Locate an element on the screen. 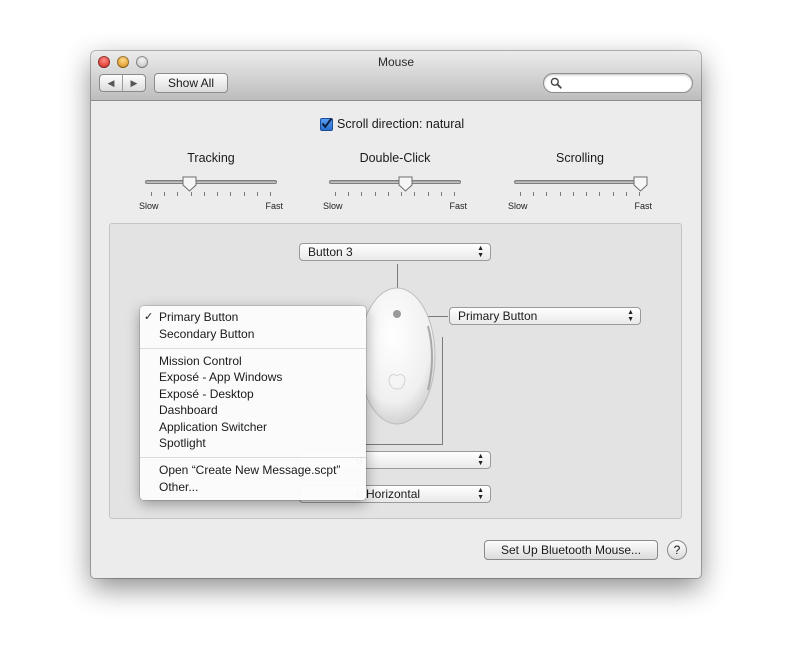 This screenshot has width=792, height=654. double-click-slider-group: Double-Click Slow Fast is located at coordinates (395, 183).